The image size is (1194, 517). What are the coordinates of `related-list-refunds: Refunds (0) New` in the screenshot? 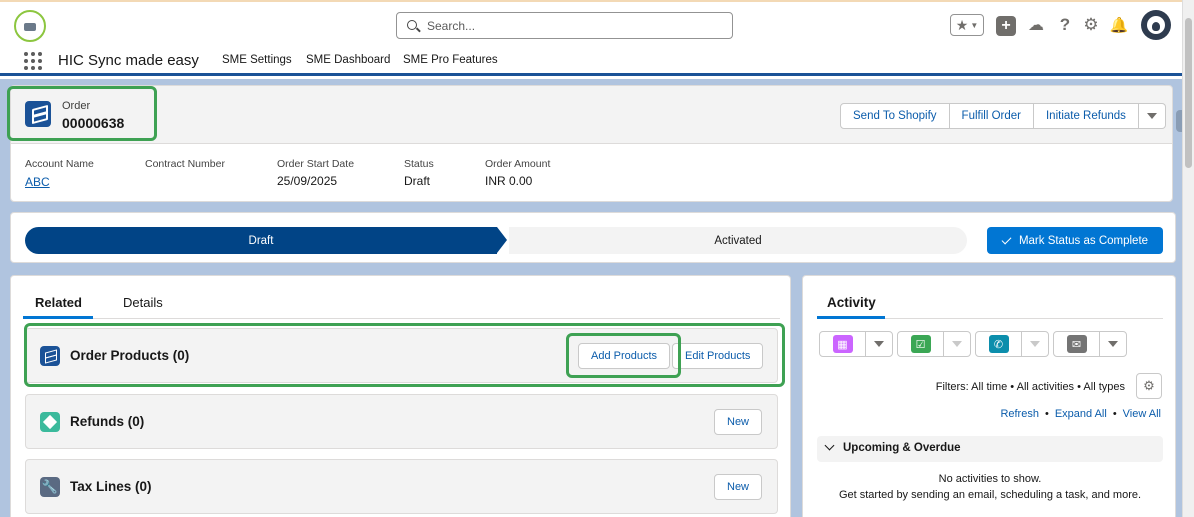 It's located at (401, 421).